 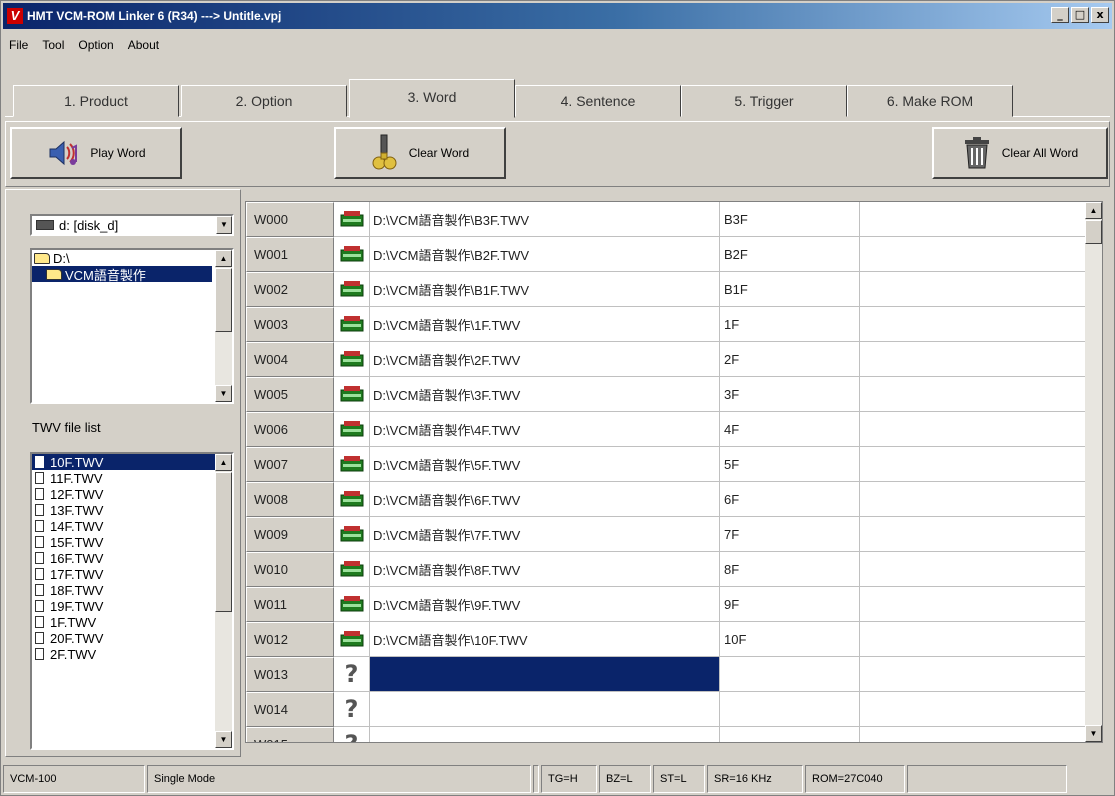 I want to click on word-name-cell: B3F, so click(x=790, y=219).